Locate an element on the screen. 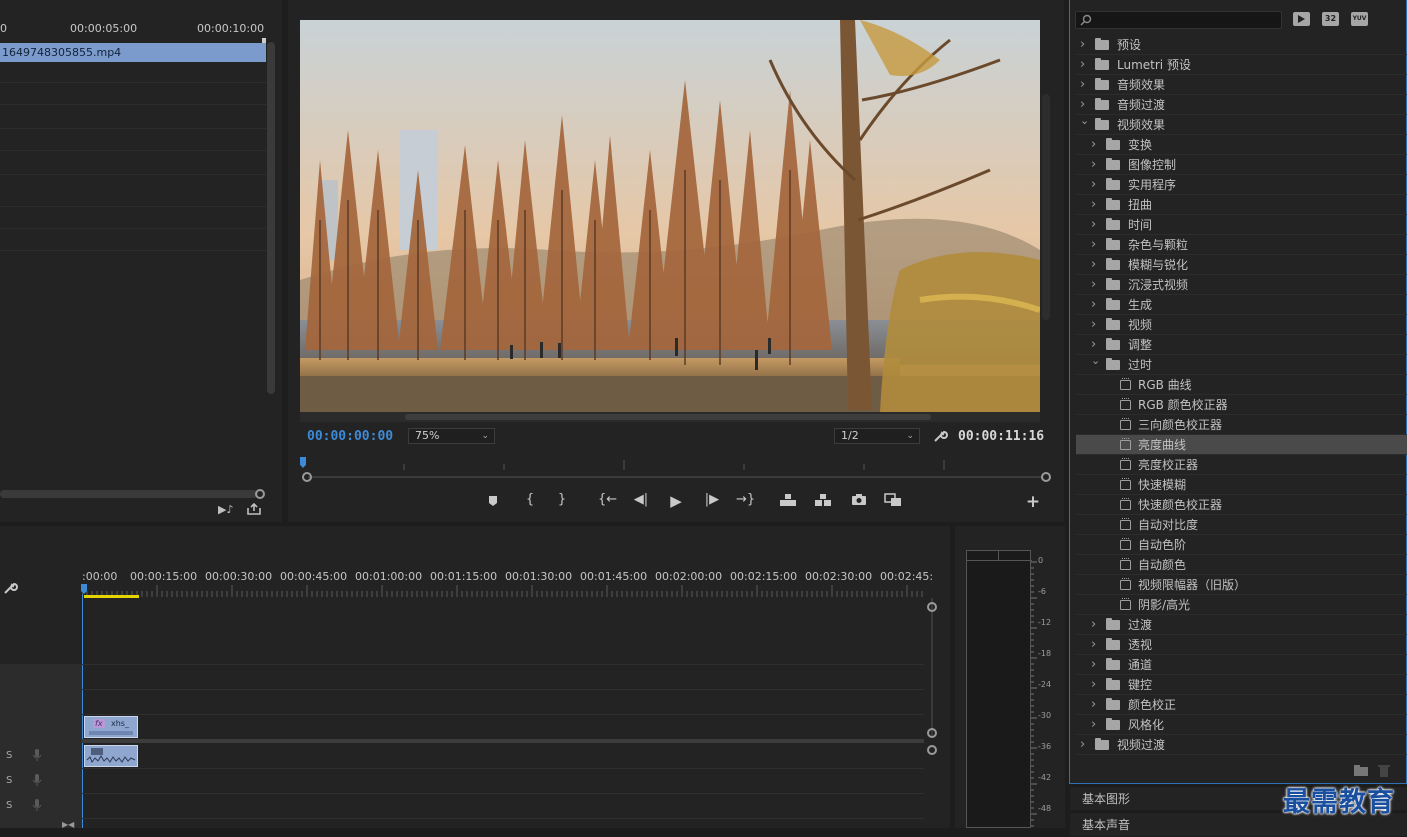 This screenshot has height=837, width=1407. mark-out-icon: } is located at coordinates (562, 499).